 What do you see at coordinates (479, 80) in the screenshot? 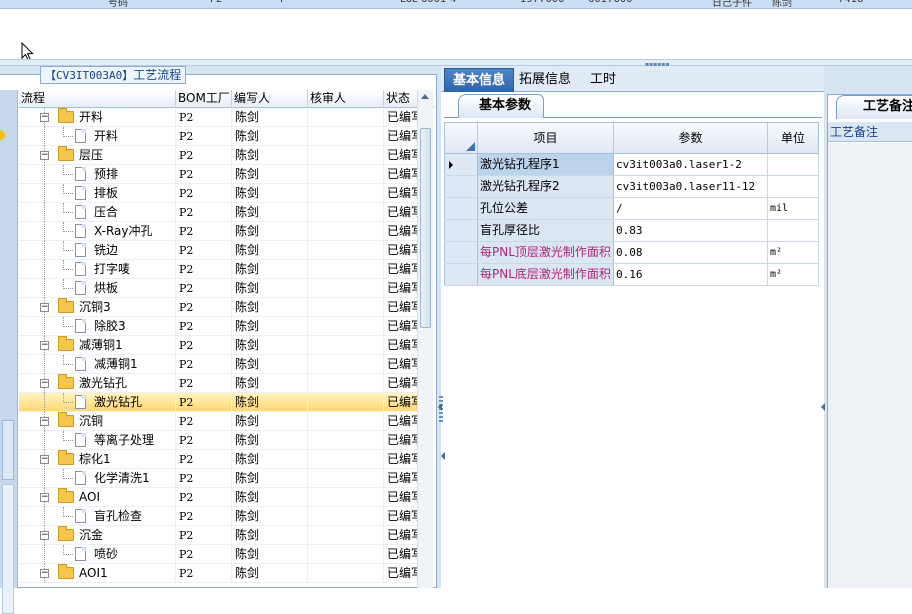
I see `tab-basic-info: 基本信息` at bounding box center [479, 80].